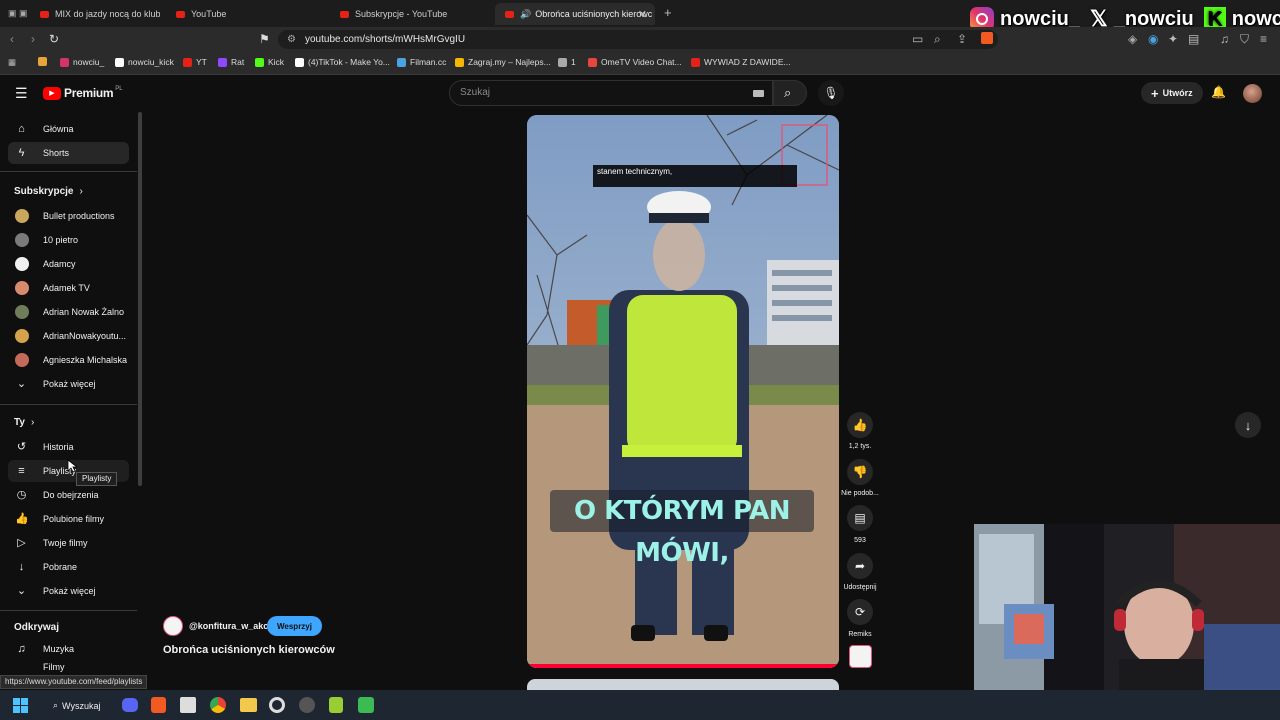  I want to click on sidebar-subscription-bullet-productions: Bullet productions, so click(68, 216).